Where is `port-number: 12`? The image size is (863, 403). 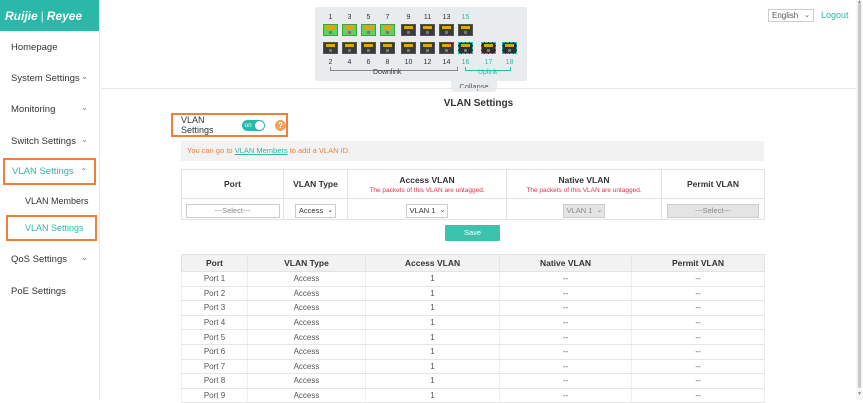 port-number: 12 is located at coordinates (427, 62).